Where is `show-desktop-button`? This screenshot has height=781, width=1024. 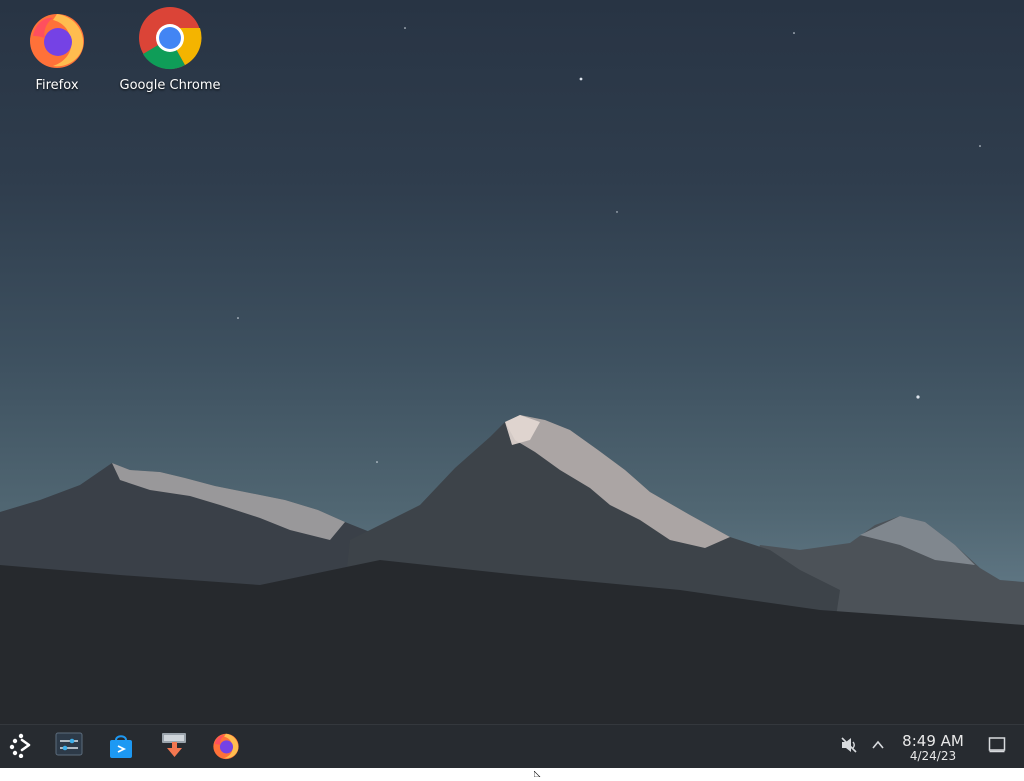 show-desktop-button is located at coordinates (997, 747).